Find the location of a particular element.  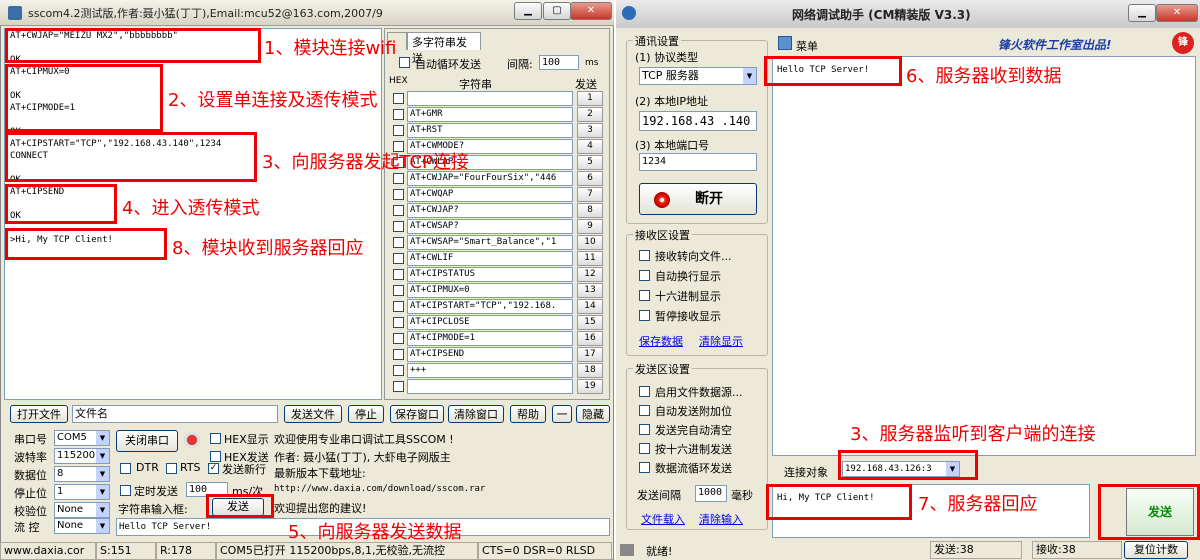

command-send-button: 7 is located at coordinates (590, 194).